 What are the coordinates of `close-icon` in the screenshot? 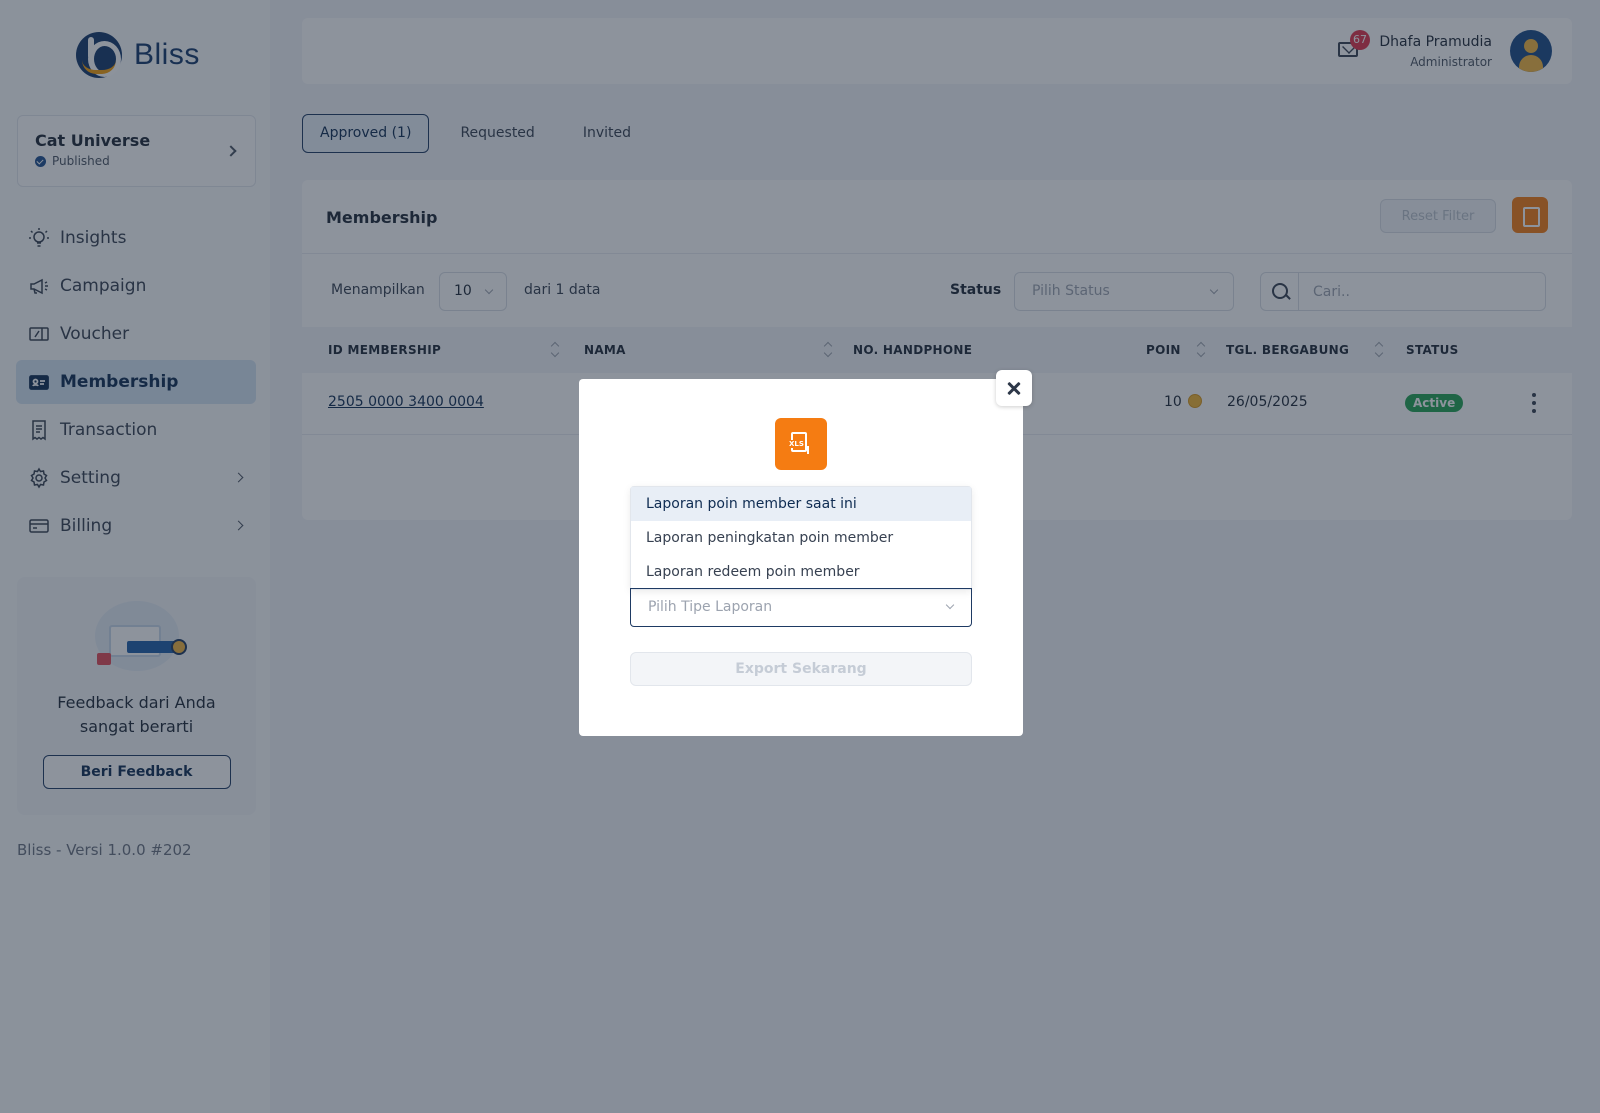 It's located at (1014, 388).